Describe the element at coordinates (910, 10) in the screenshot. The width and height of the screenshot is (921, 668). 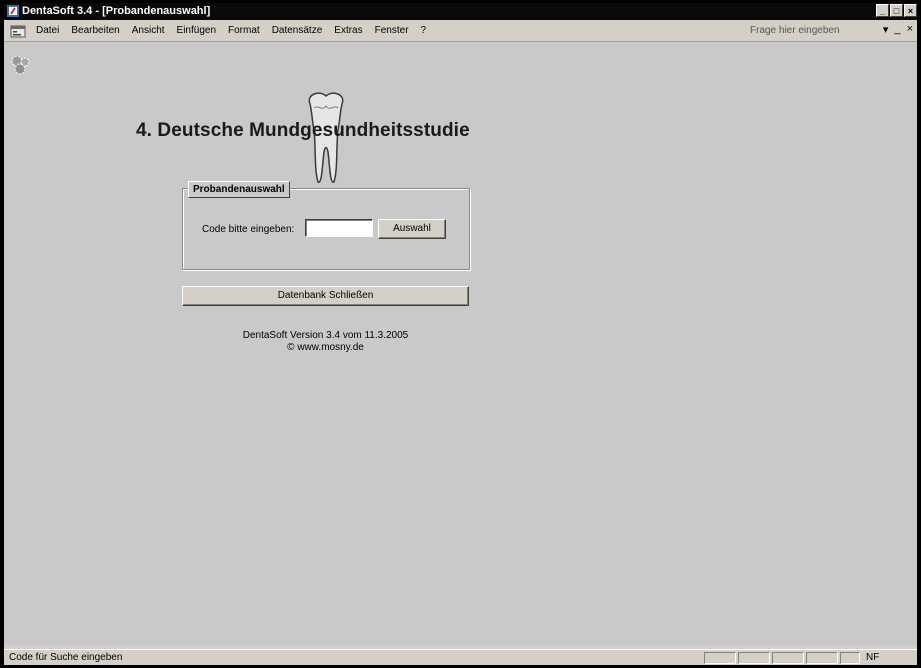
I see `close-button: ×` at that location.